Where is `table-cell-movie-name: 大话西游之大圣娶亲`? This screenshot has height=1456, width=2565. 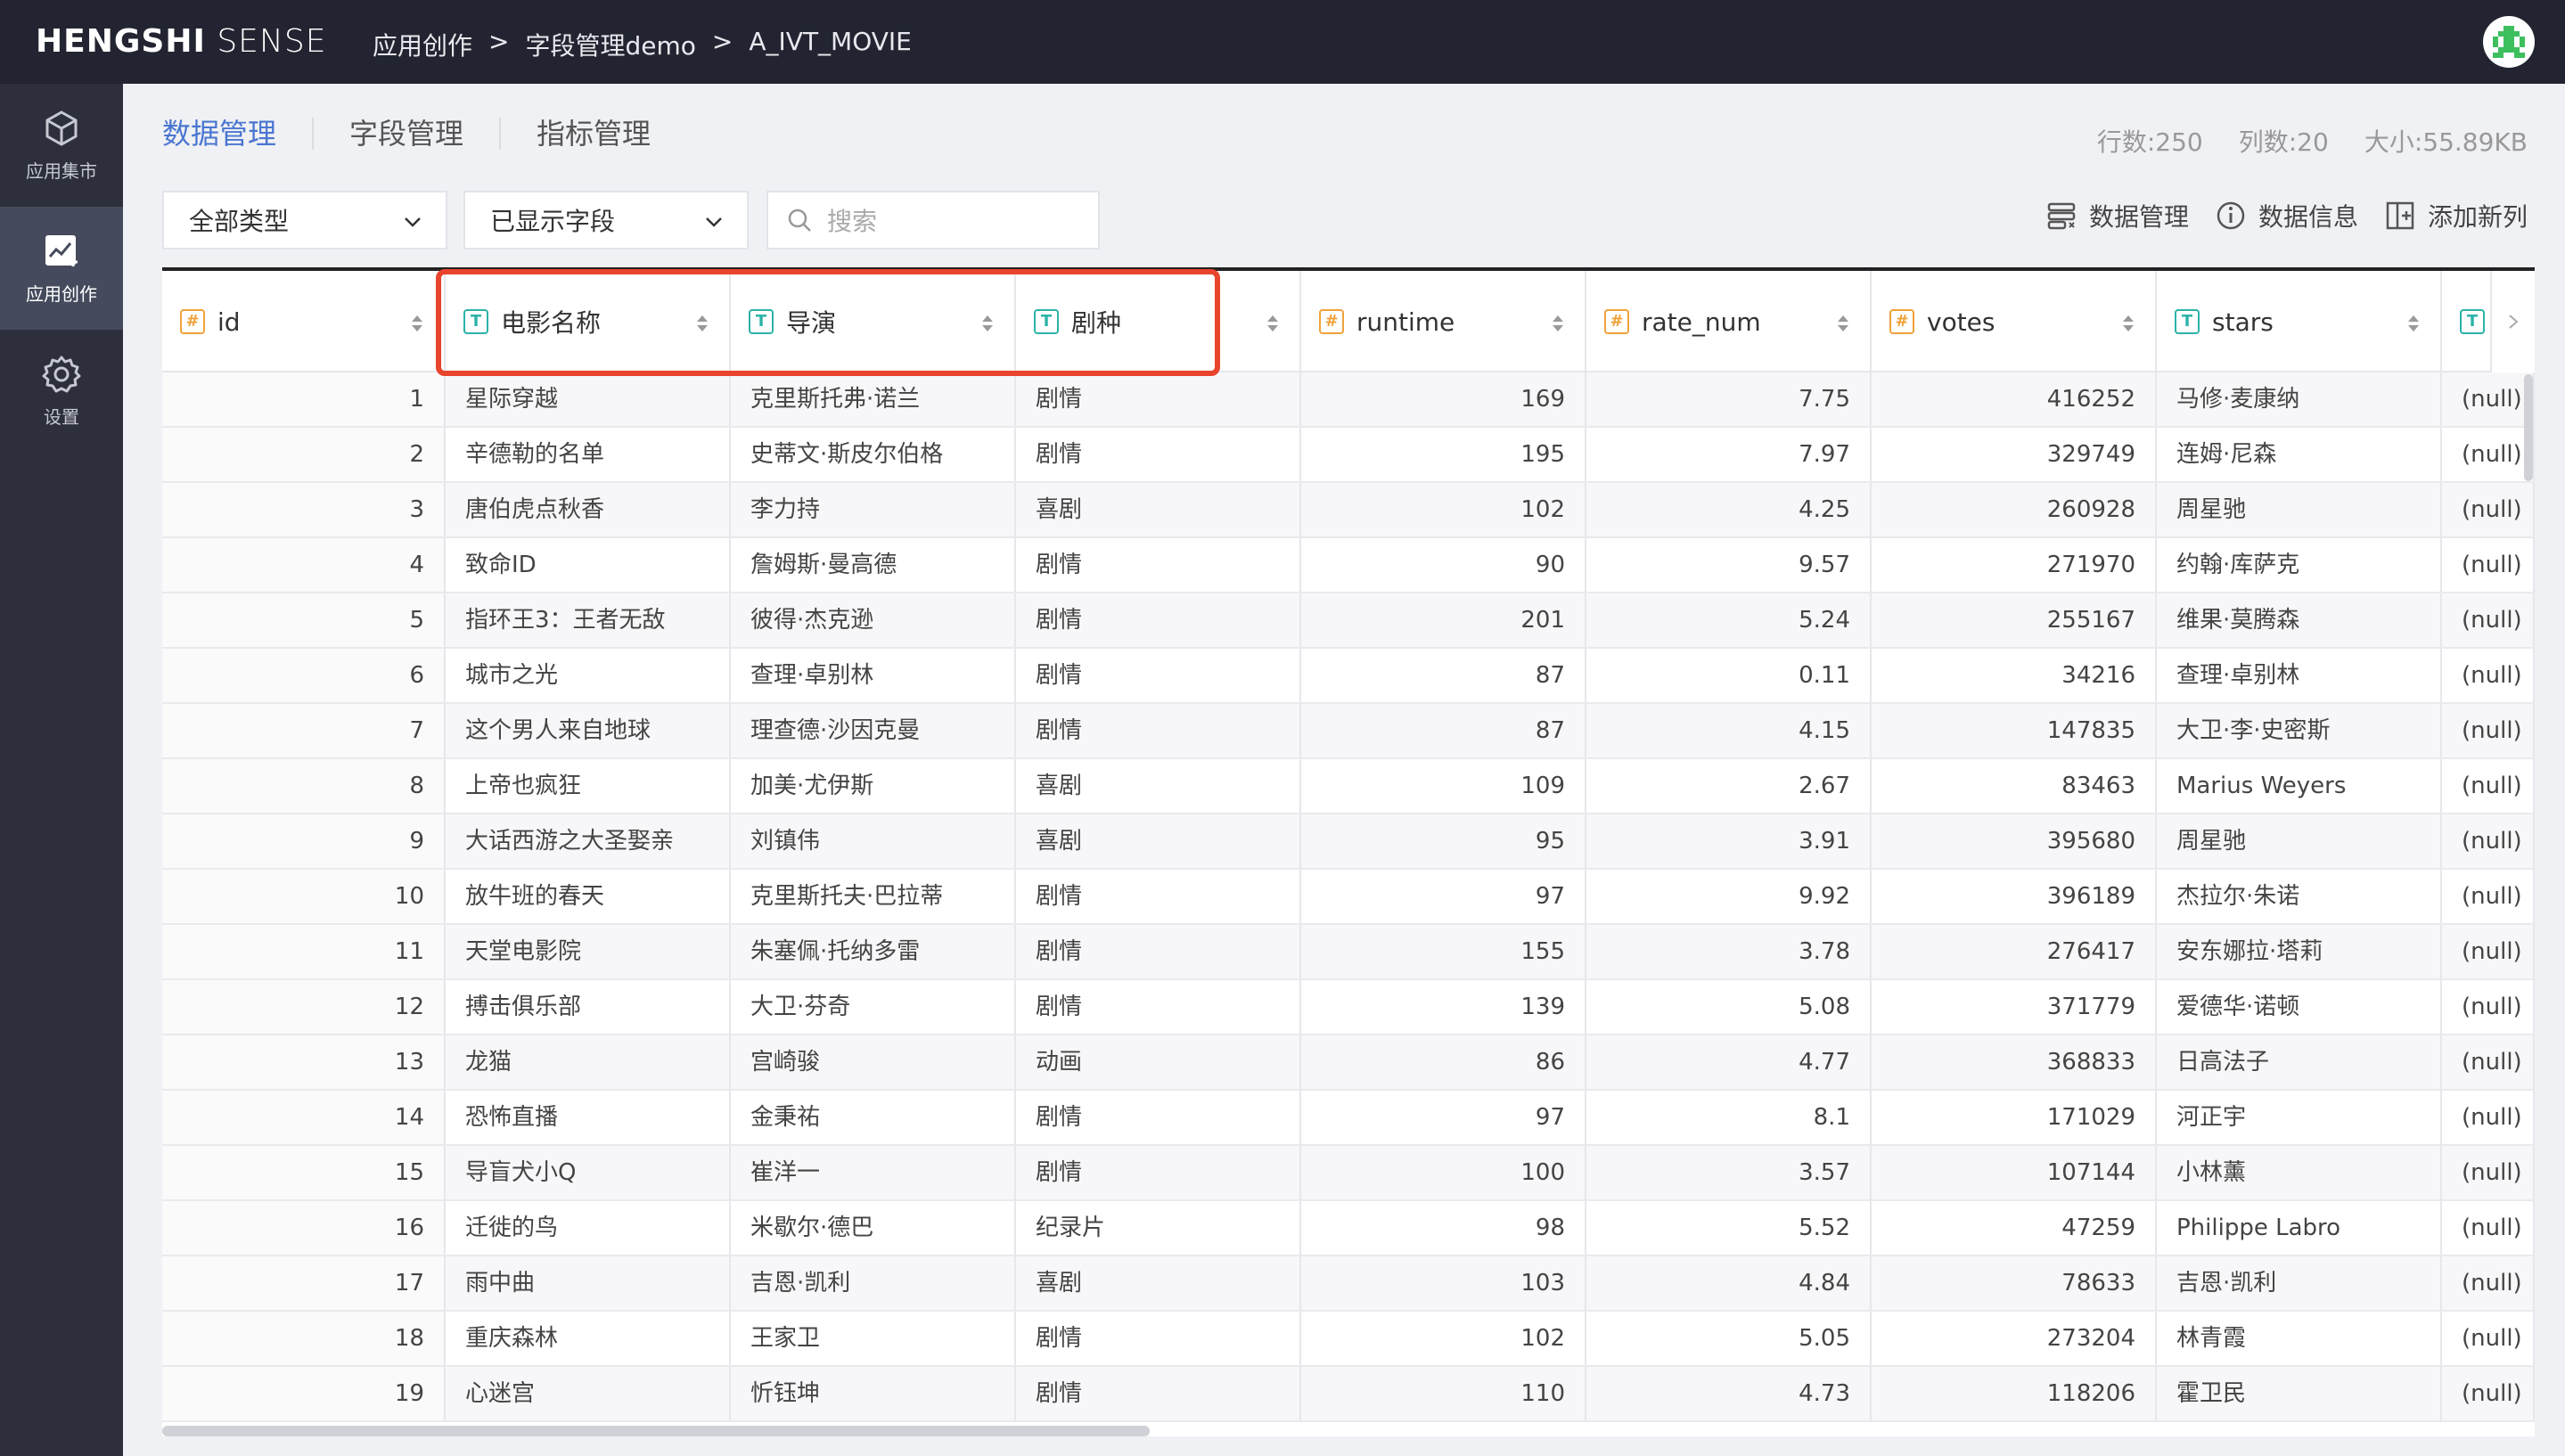 table-cell-movie-name: 大话西游之大圣娶亲 is located at coordinates (588, 841).